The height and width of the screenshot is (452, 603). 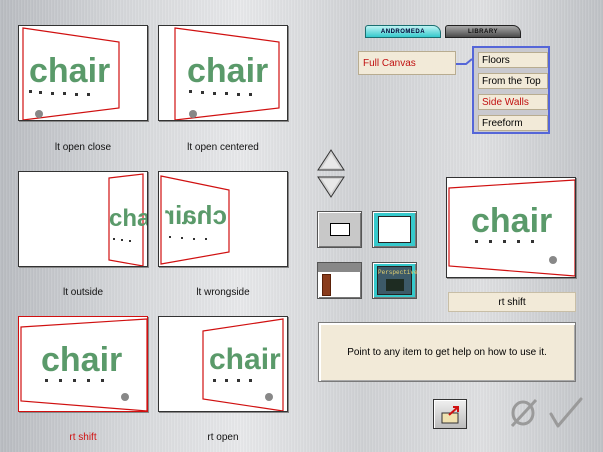 I want to click on preview-name: rt shift, so click(x=512, y=302).